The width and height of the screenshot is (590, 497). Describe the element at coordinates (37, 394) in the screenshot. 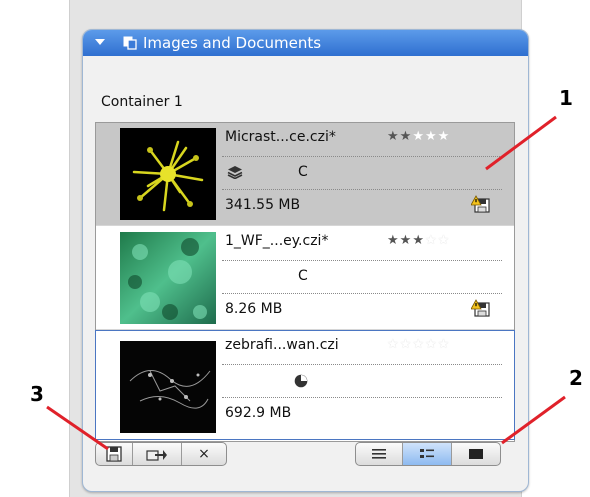

I see `callout-number-3: 3` at that location.